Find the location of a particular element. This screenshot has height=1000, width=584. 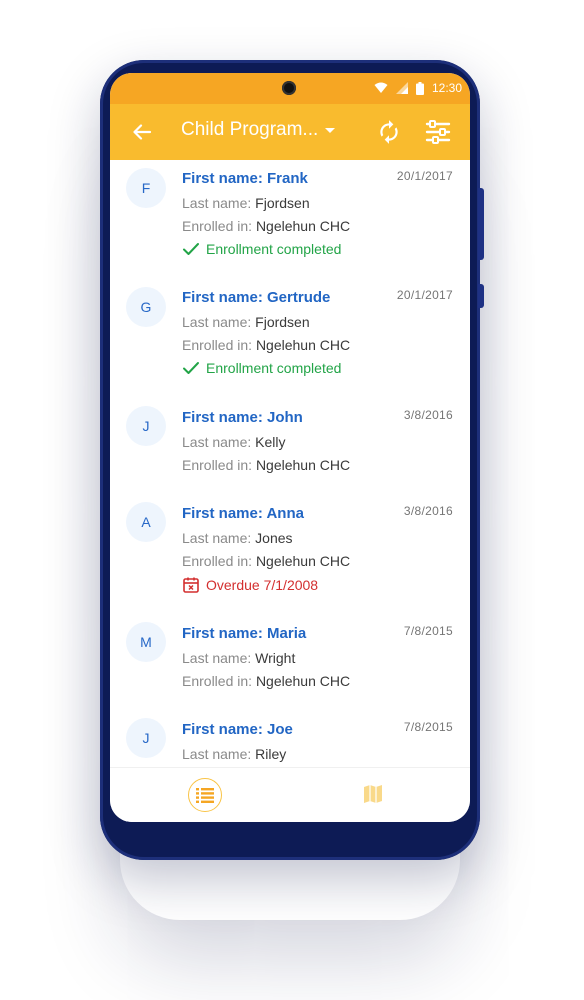

first-name: First name: John is located at coordinates (242, 417).